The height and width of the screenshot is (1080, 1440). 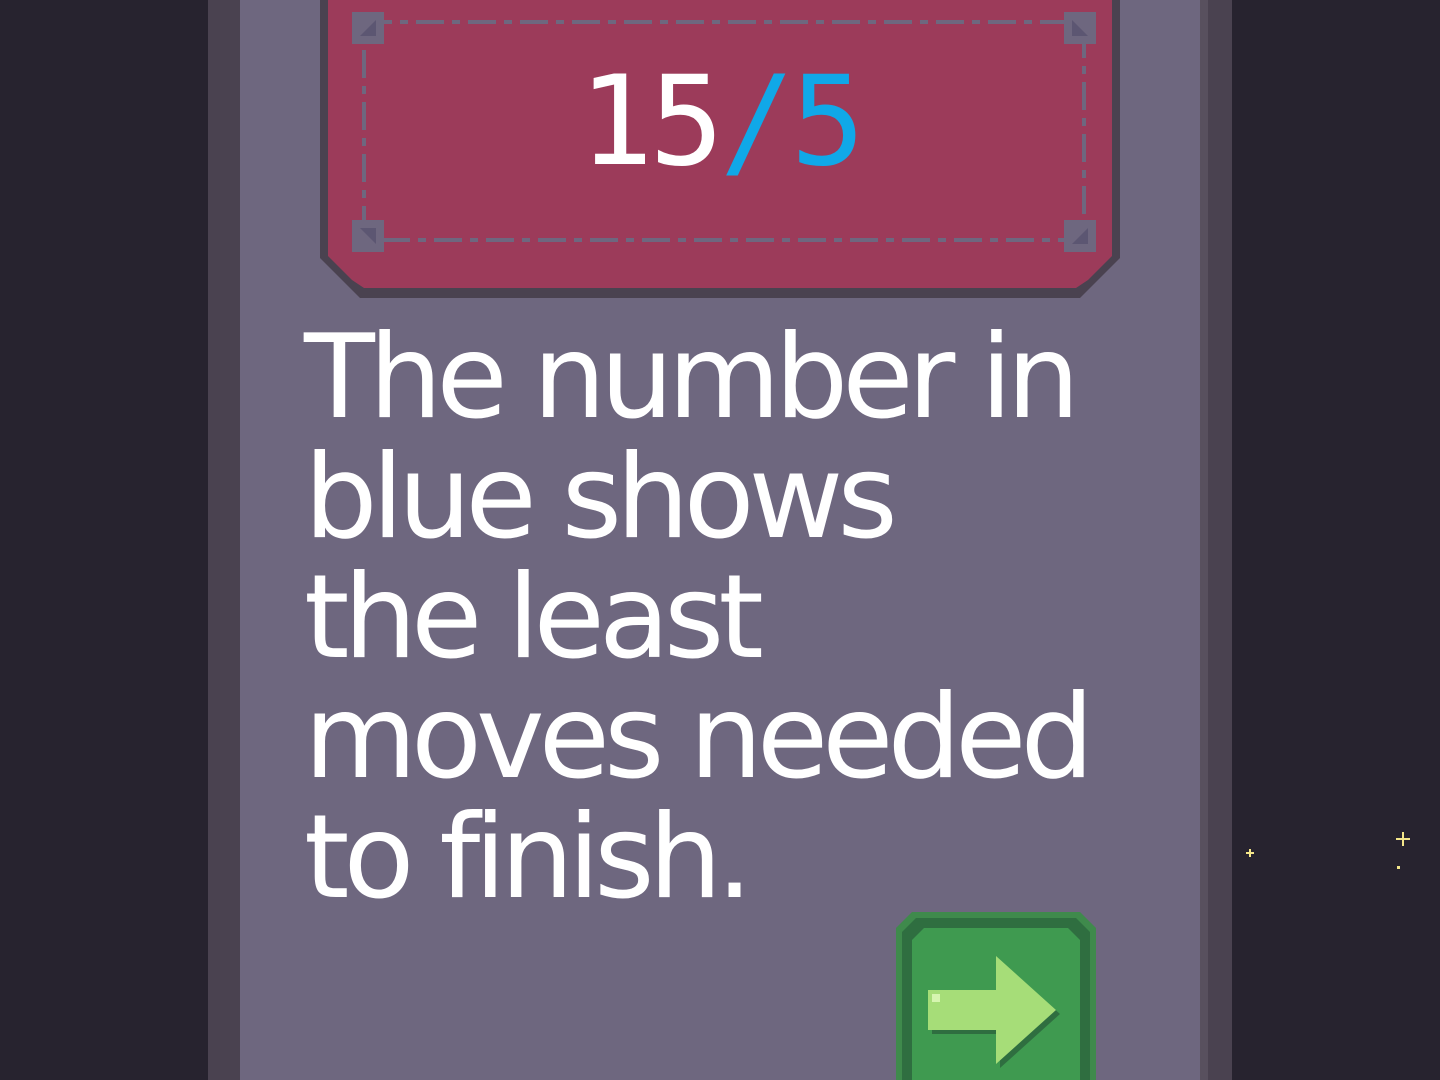 What do you see at coordinates (651, 122) in the screenshot?
I see `current-moves: 15` at bounding box center [651, 122].